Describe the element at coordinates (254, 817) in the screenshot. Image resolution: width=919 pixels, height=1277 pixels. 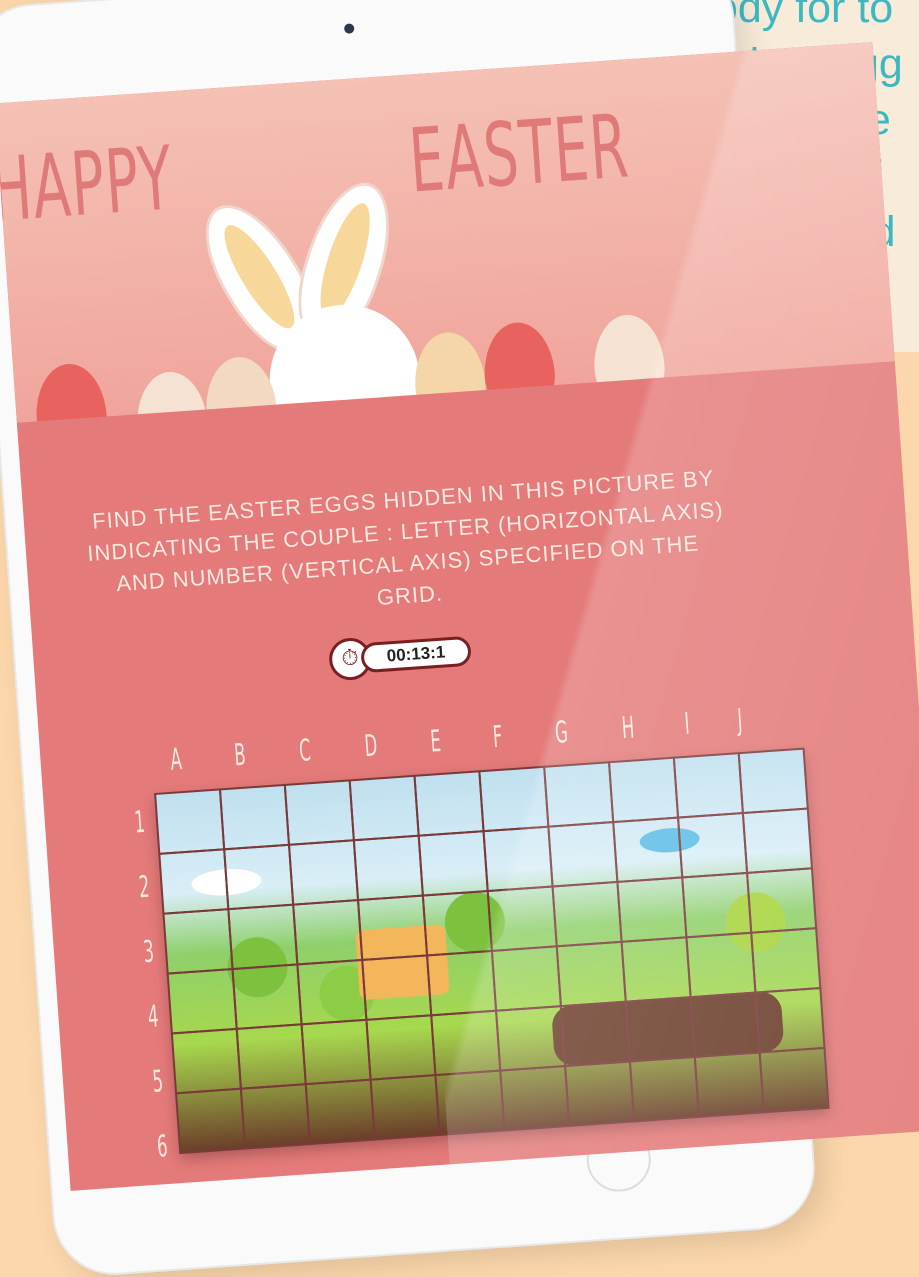
I see `grid-cell-B1` at that location.